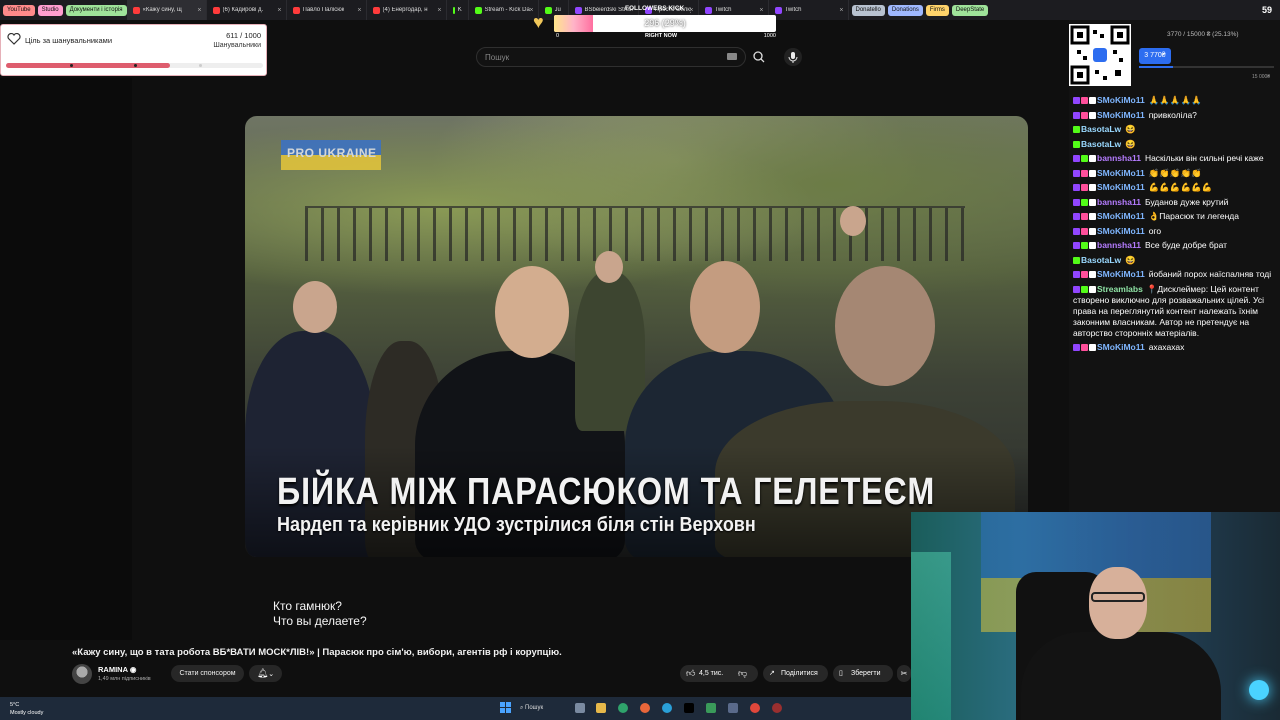 The width and height of the screenshot is (1280, 720). What do you see at coordinates (719, 673) in the screenshot?
I see `like-dislike-group: 👍︎ 4,5 тис. 👎︎` at bounding box center [719, 673].